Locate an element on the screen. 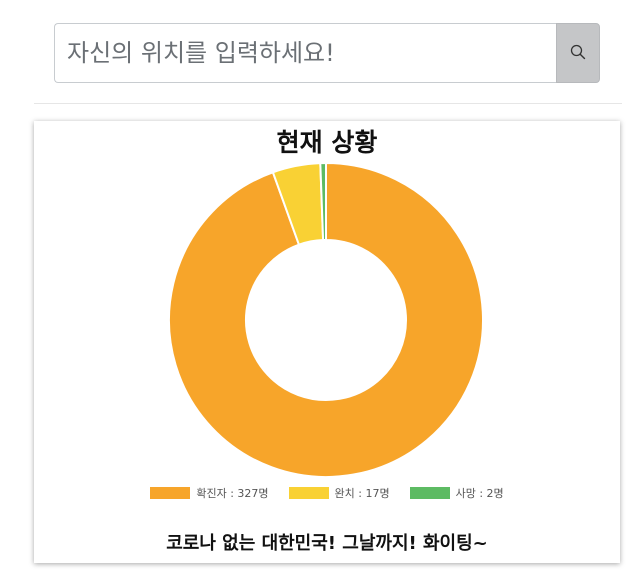 The height and width of the screenshot is (578, 640). legend-item: 사망 : 2명 is located at coordinates (456, 493).